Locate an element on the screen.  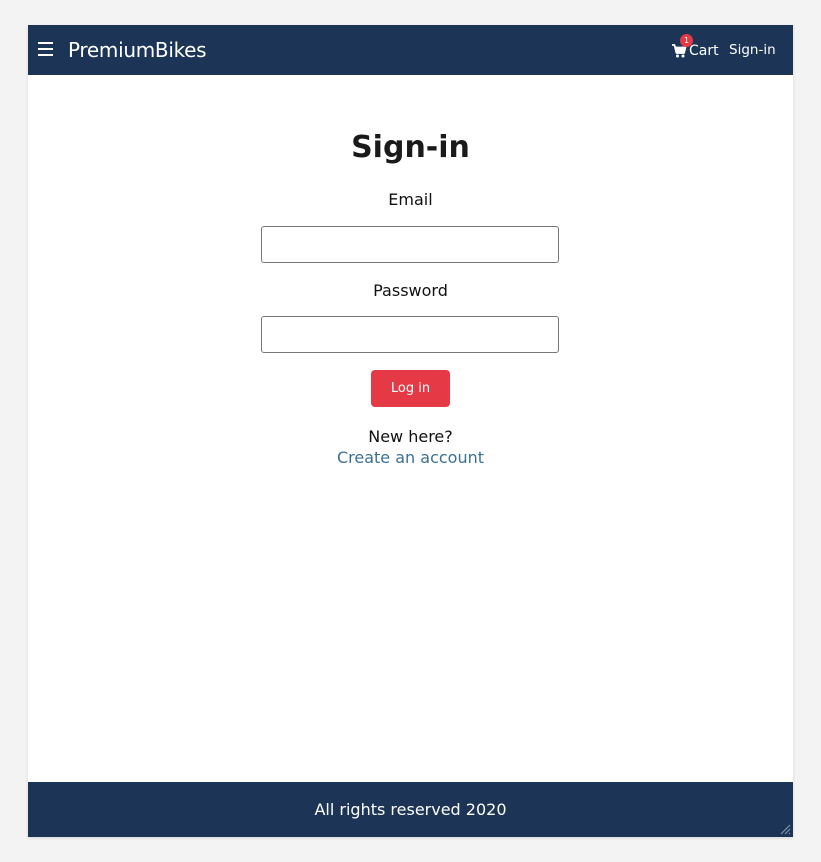
menu-icon is located at coordinates (45, 49).